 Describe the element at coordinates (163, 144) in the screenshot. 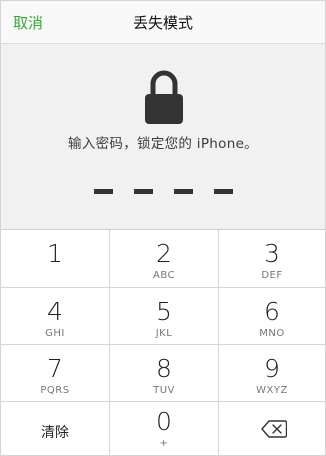

I see `passcode-prompt: 输入密码，锁定您的 iPhone。` at that location.